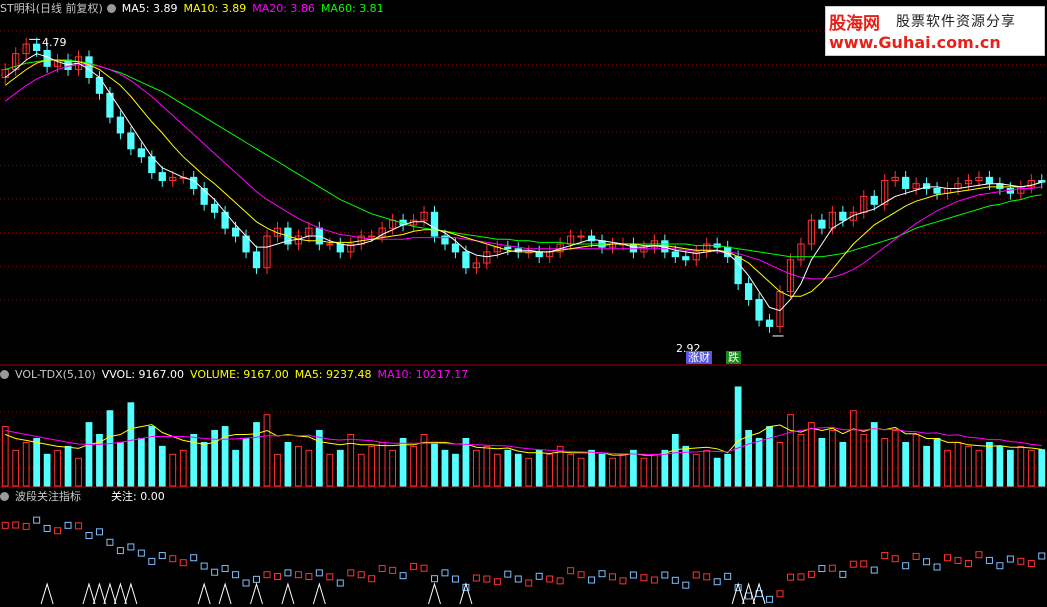 This screenshot has height=607, width=1047. What do you see at coordinates (699, 357) in the screenshot?
I see `event-tag-up: 涨财` at bounding box center [699, 357].